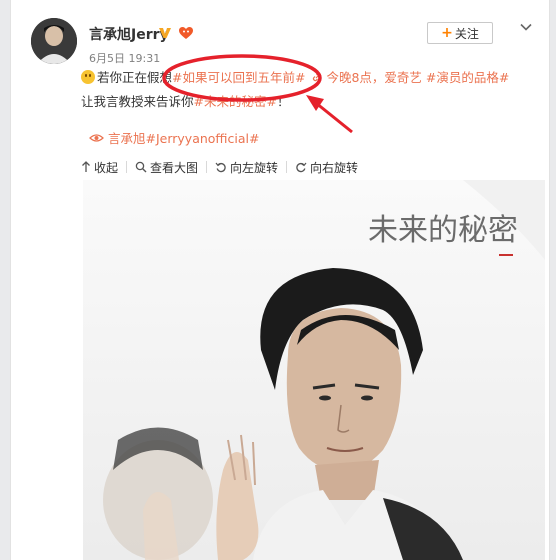 The image size is (556, 560). Describe the element at coordinates (466, 33) in the screenshot. I see `follow-label: 关注` at that location.